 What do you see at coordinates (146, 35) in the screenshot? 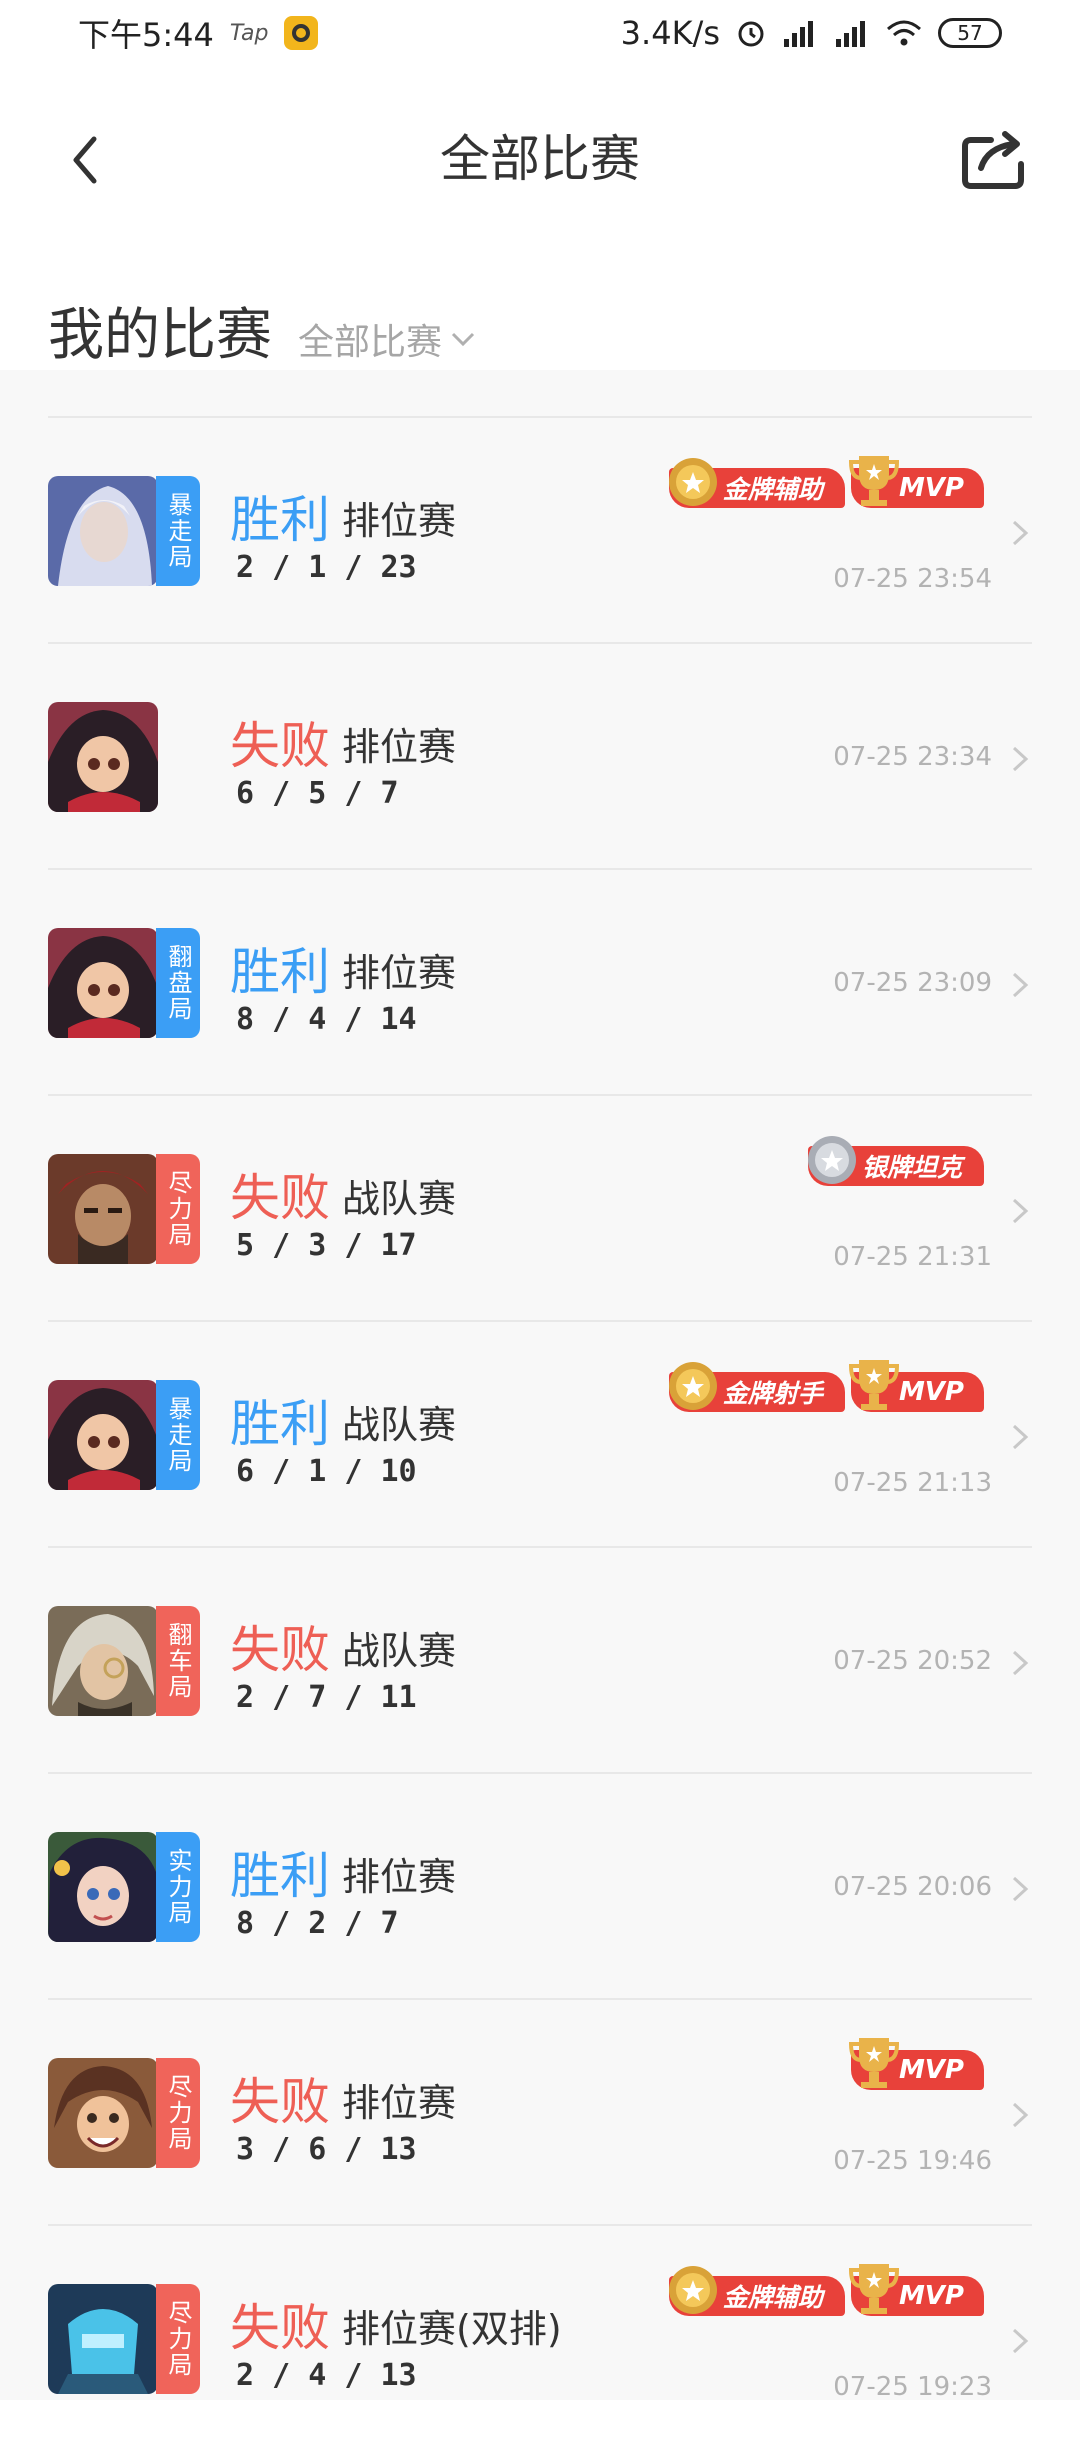
I see `status-time: 下午5:44` at bounding box center [146, 35].